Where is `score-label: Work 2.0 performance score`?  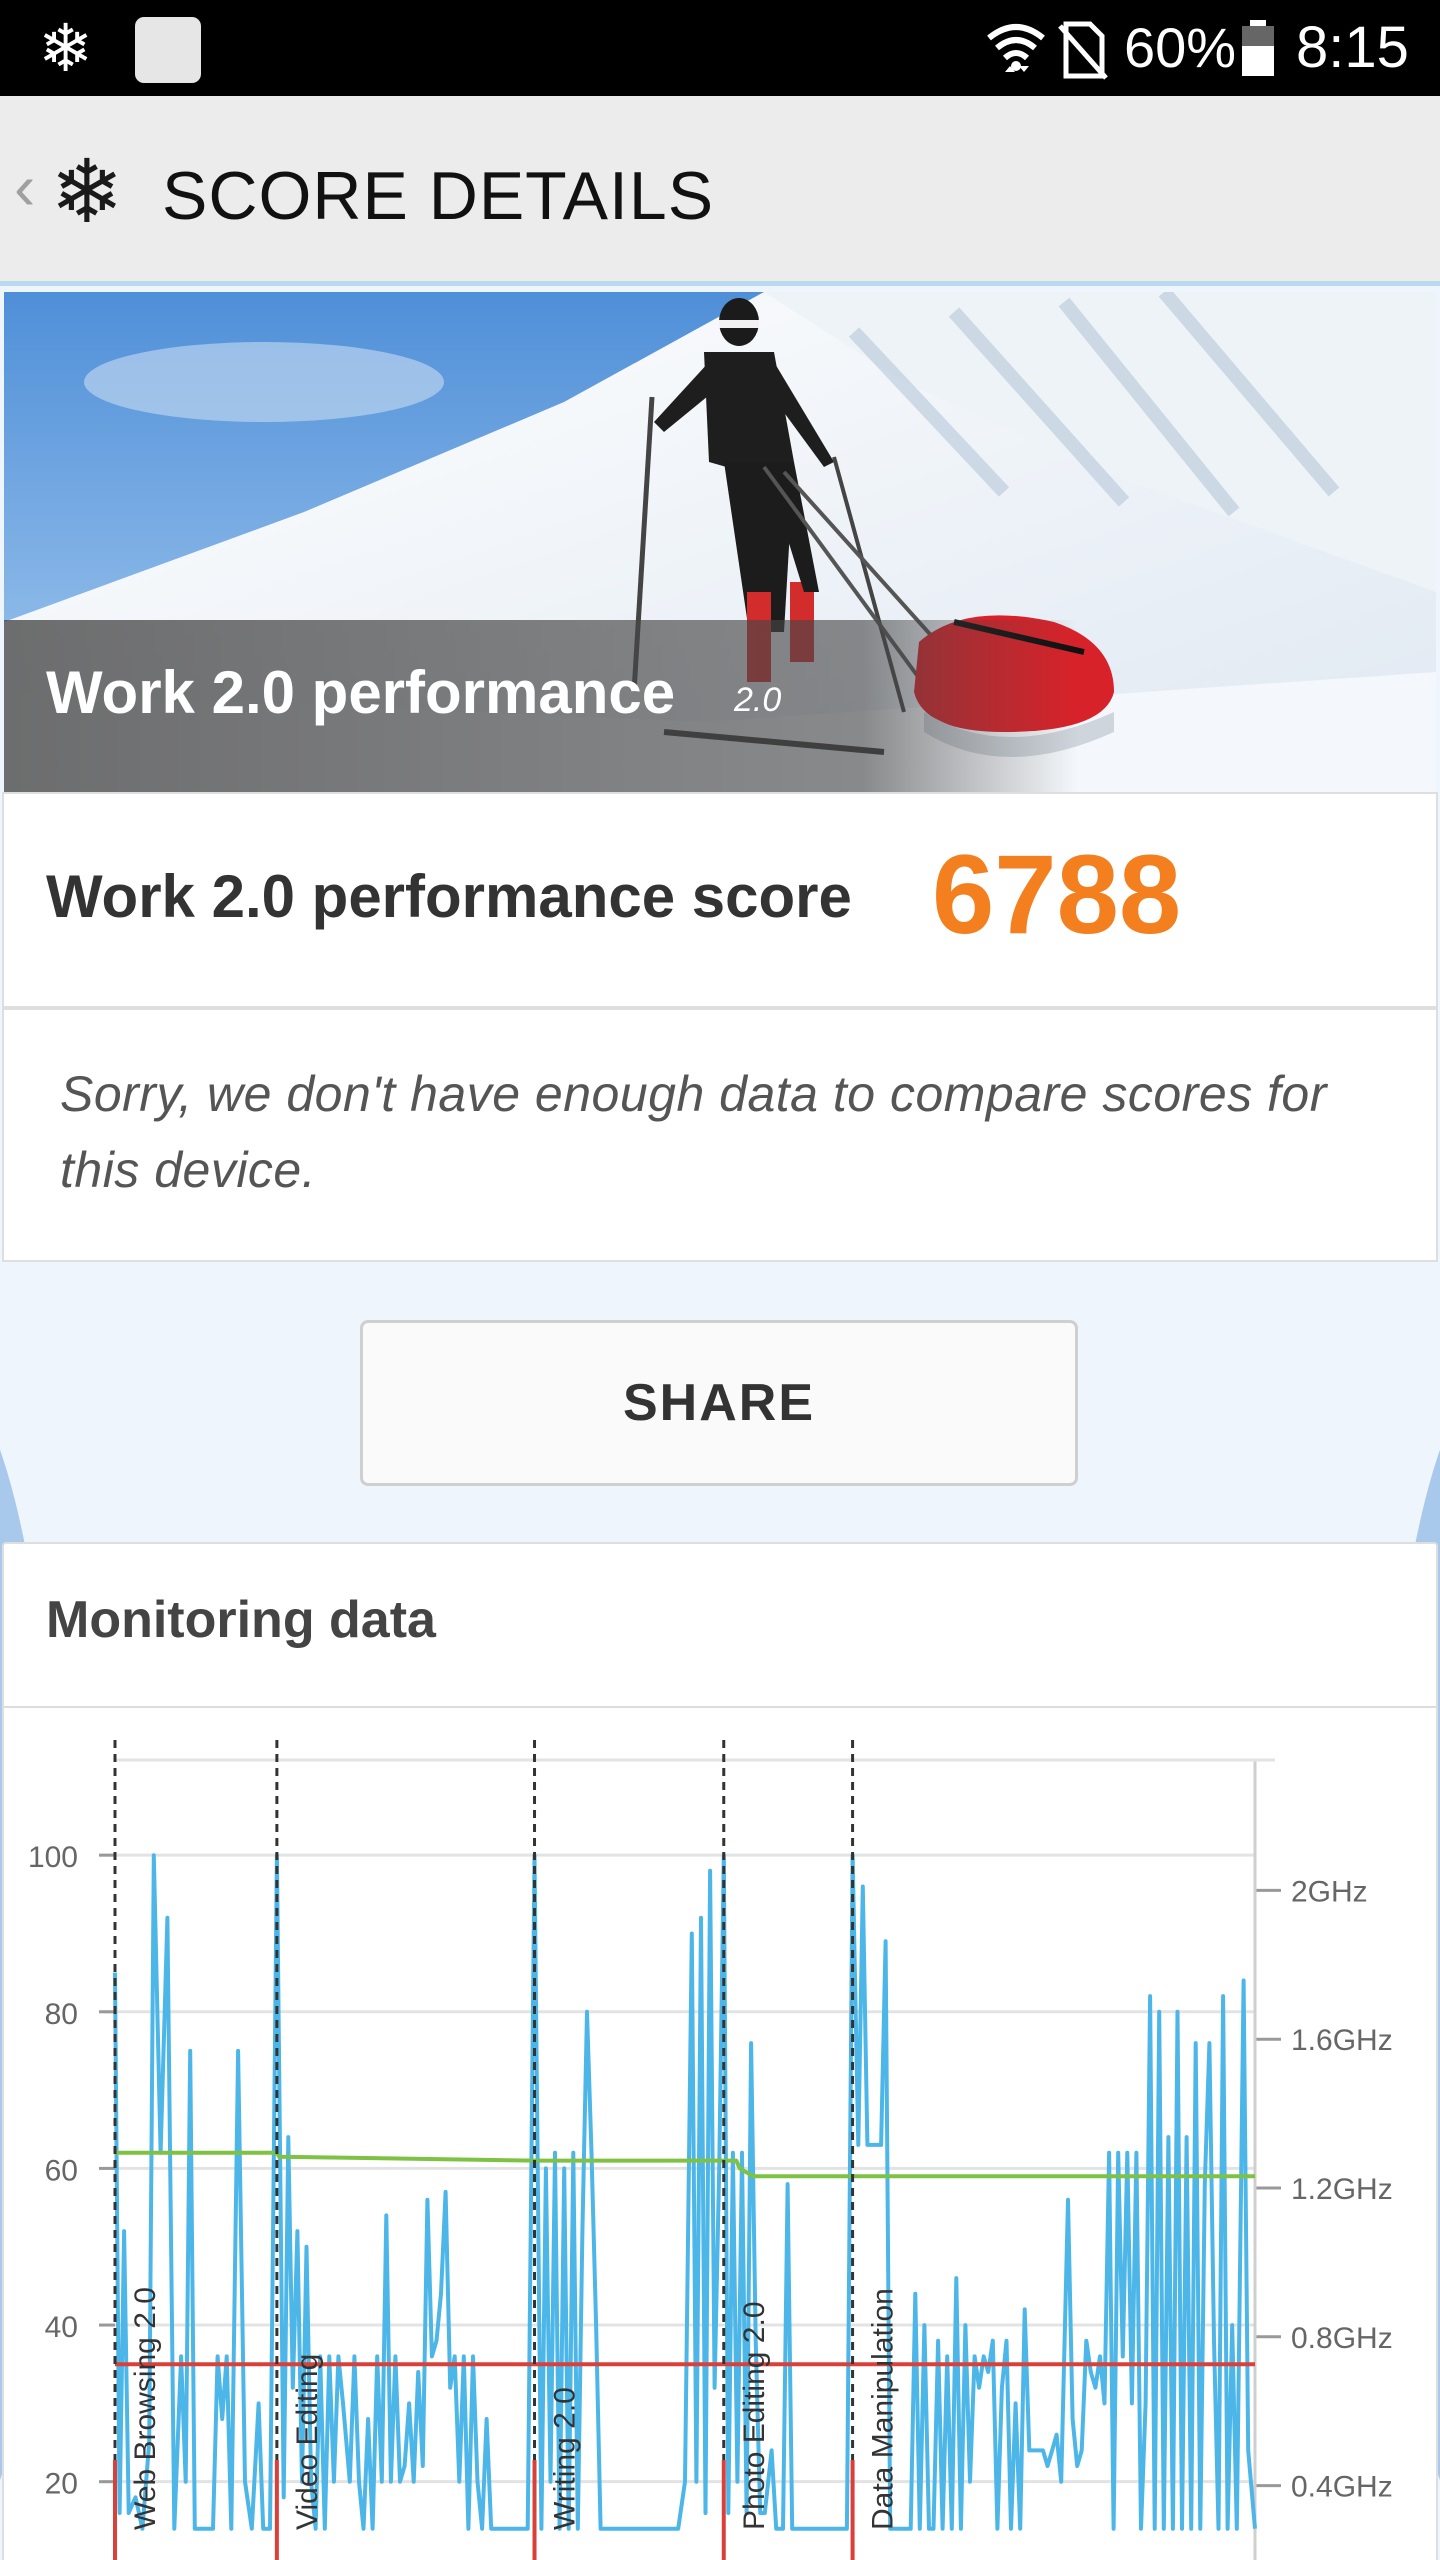
score-label: Work 2.0 performance score is located at coordinates (449, 896).